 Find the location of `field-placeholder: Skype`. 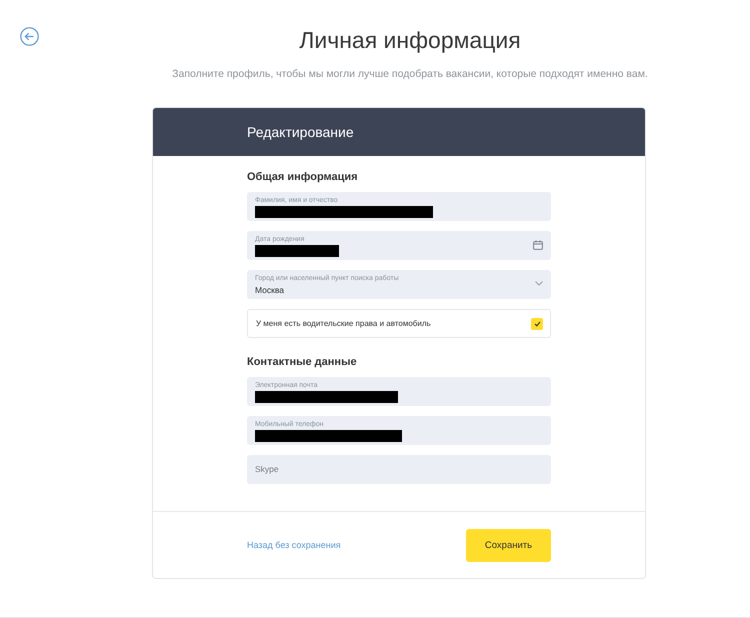

field-placeholder: Skype is located at coordinates (267, 469).